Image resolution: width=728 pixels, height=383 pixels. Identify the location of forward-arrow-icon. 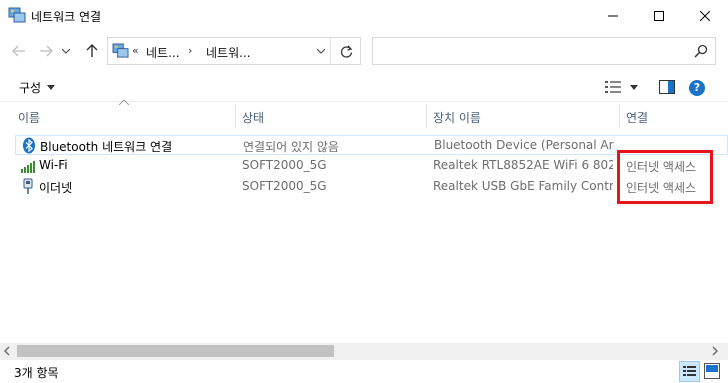
(46, 51).